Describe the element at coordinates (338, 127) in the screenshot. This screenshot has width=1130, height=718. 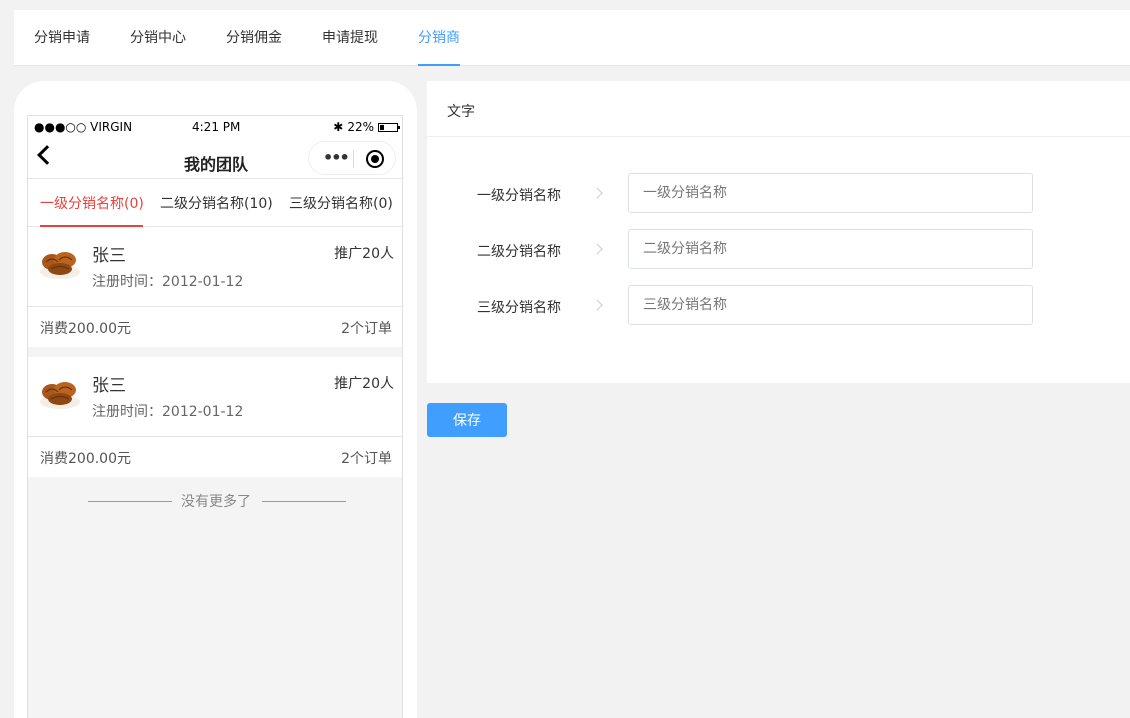
I see `bluetooth-icon: ✱` at that location.